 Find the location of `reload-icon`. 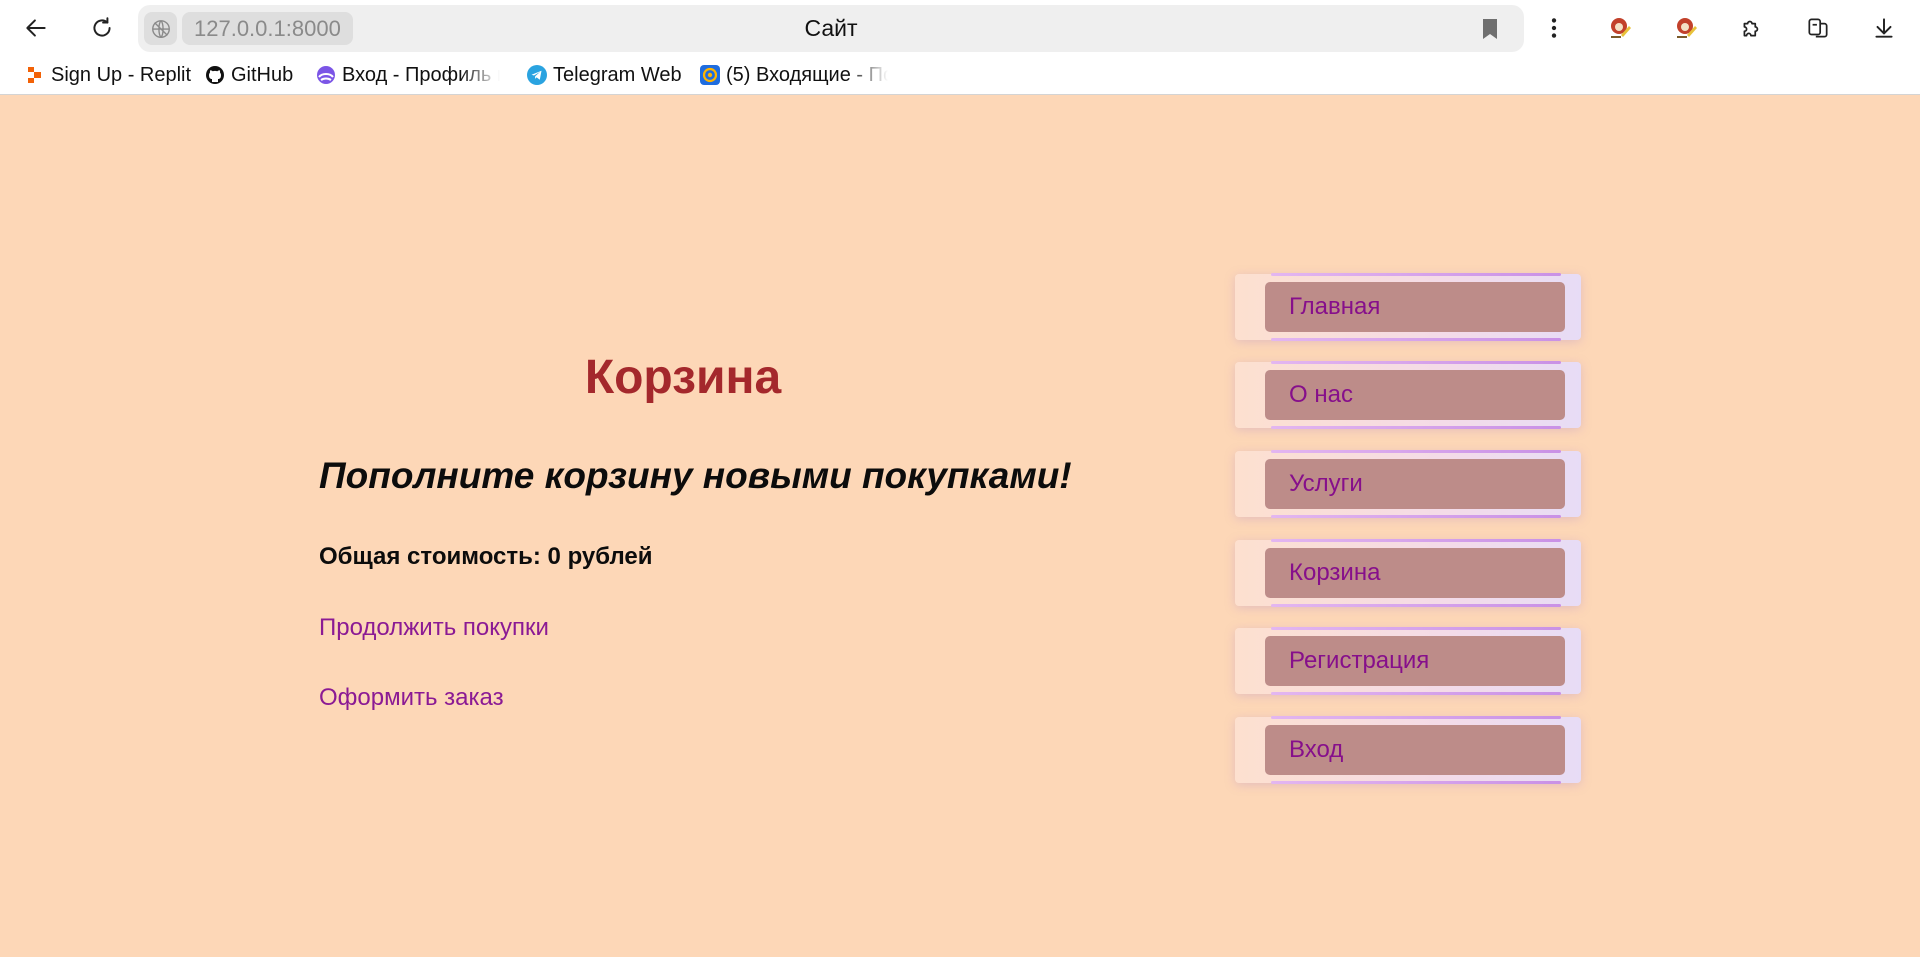

reload-icon is located at coordinates (102, 28).